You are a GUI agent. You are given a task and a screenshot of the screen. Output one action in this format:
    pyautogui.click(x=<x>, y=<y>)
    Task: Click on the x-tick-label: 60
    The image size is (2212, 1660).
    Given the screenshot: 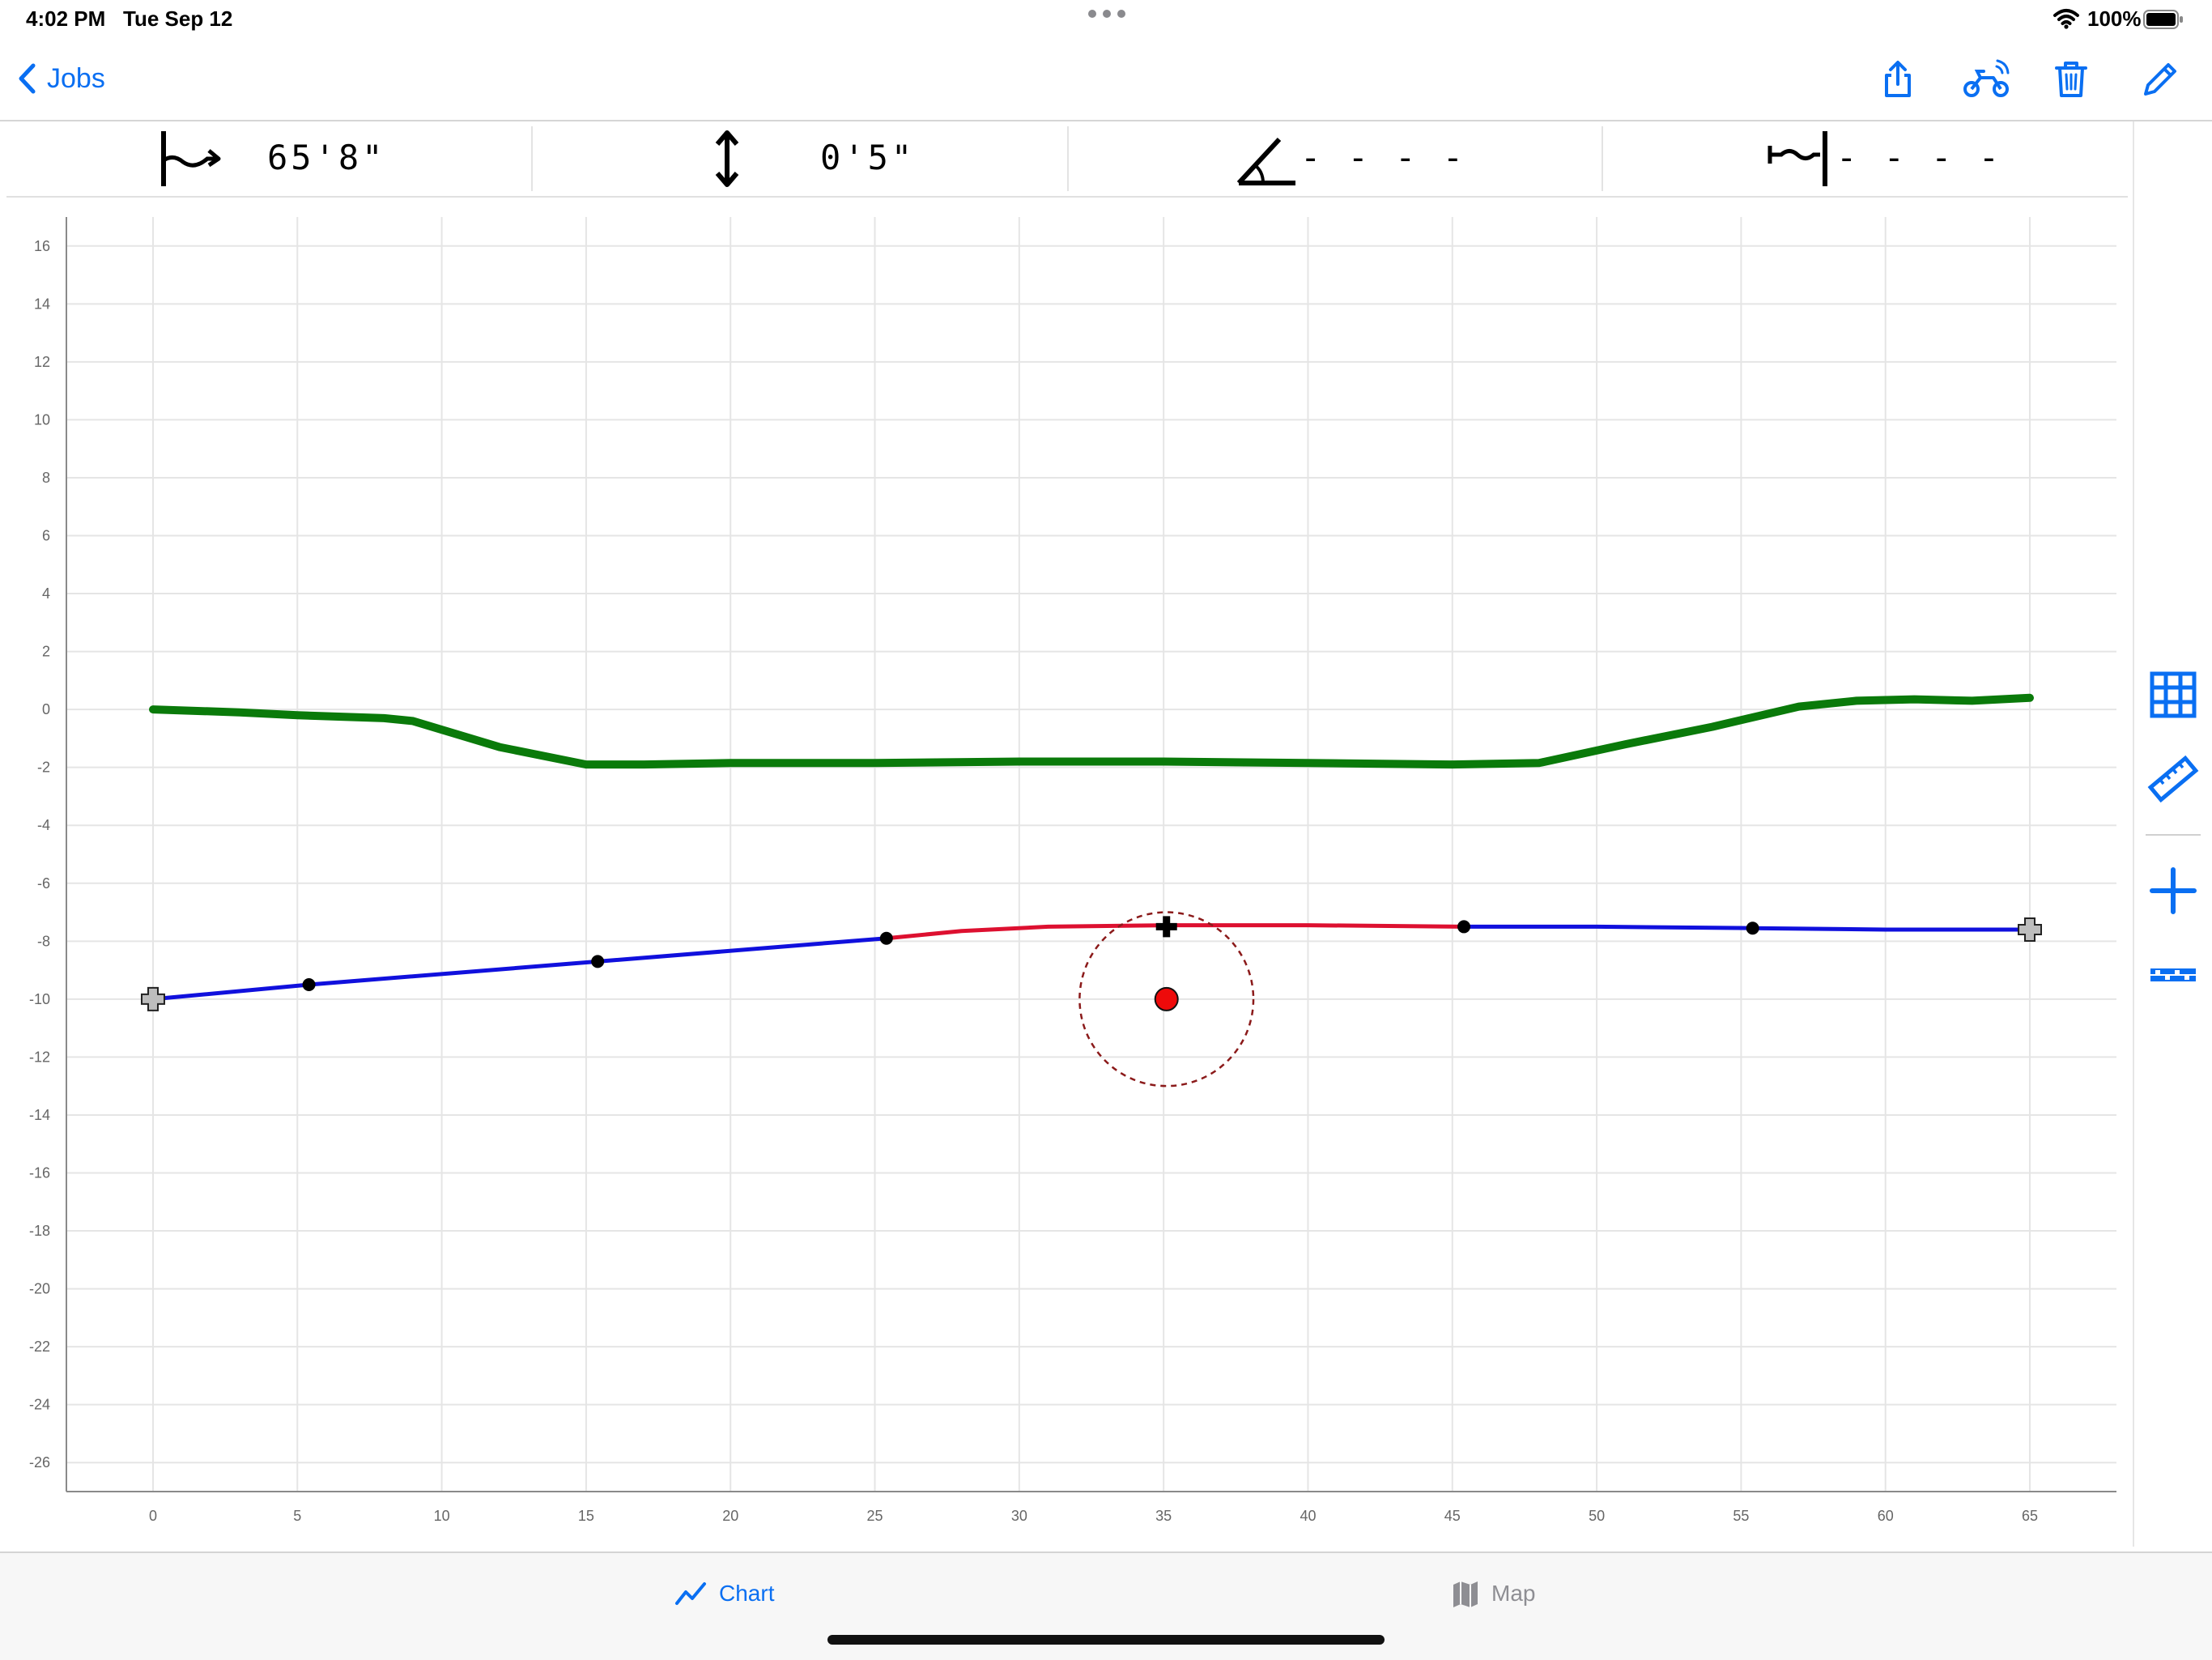 What is the action you would take?
    pyautogui.click(x=1886, y=1516)
    